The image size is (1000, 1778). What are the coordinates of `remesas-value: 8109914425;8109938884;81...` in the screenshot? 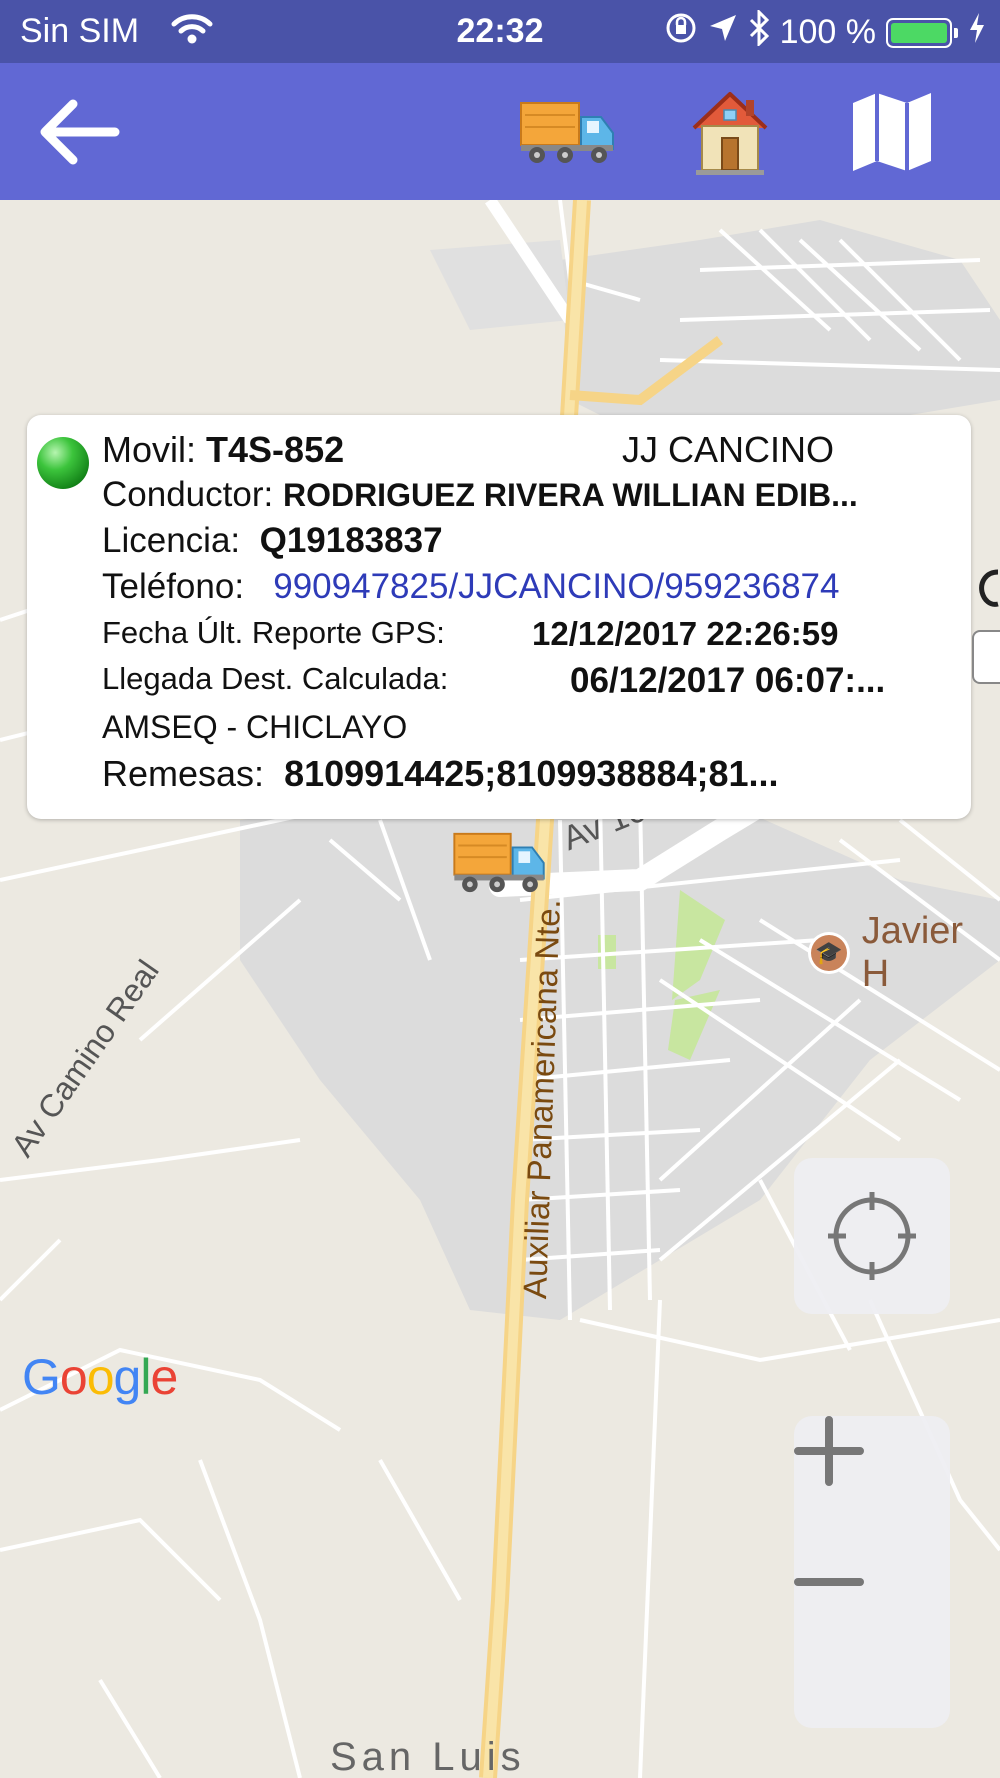 It's located at (531, 773).